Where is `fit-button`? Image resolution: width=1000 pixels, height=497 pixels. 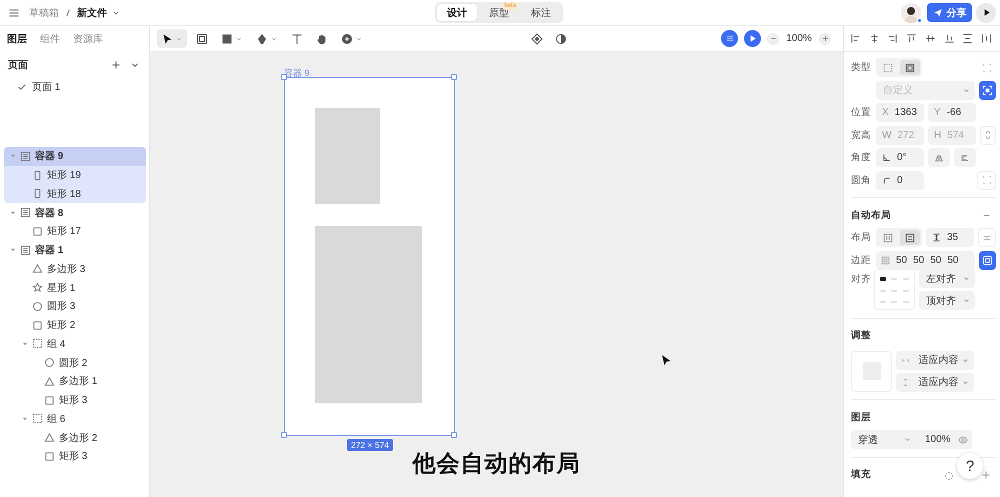 fit-button is located at coordinates (987, 90).